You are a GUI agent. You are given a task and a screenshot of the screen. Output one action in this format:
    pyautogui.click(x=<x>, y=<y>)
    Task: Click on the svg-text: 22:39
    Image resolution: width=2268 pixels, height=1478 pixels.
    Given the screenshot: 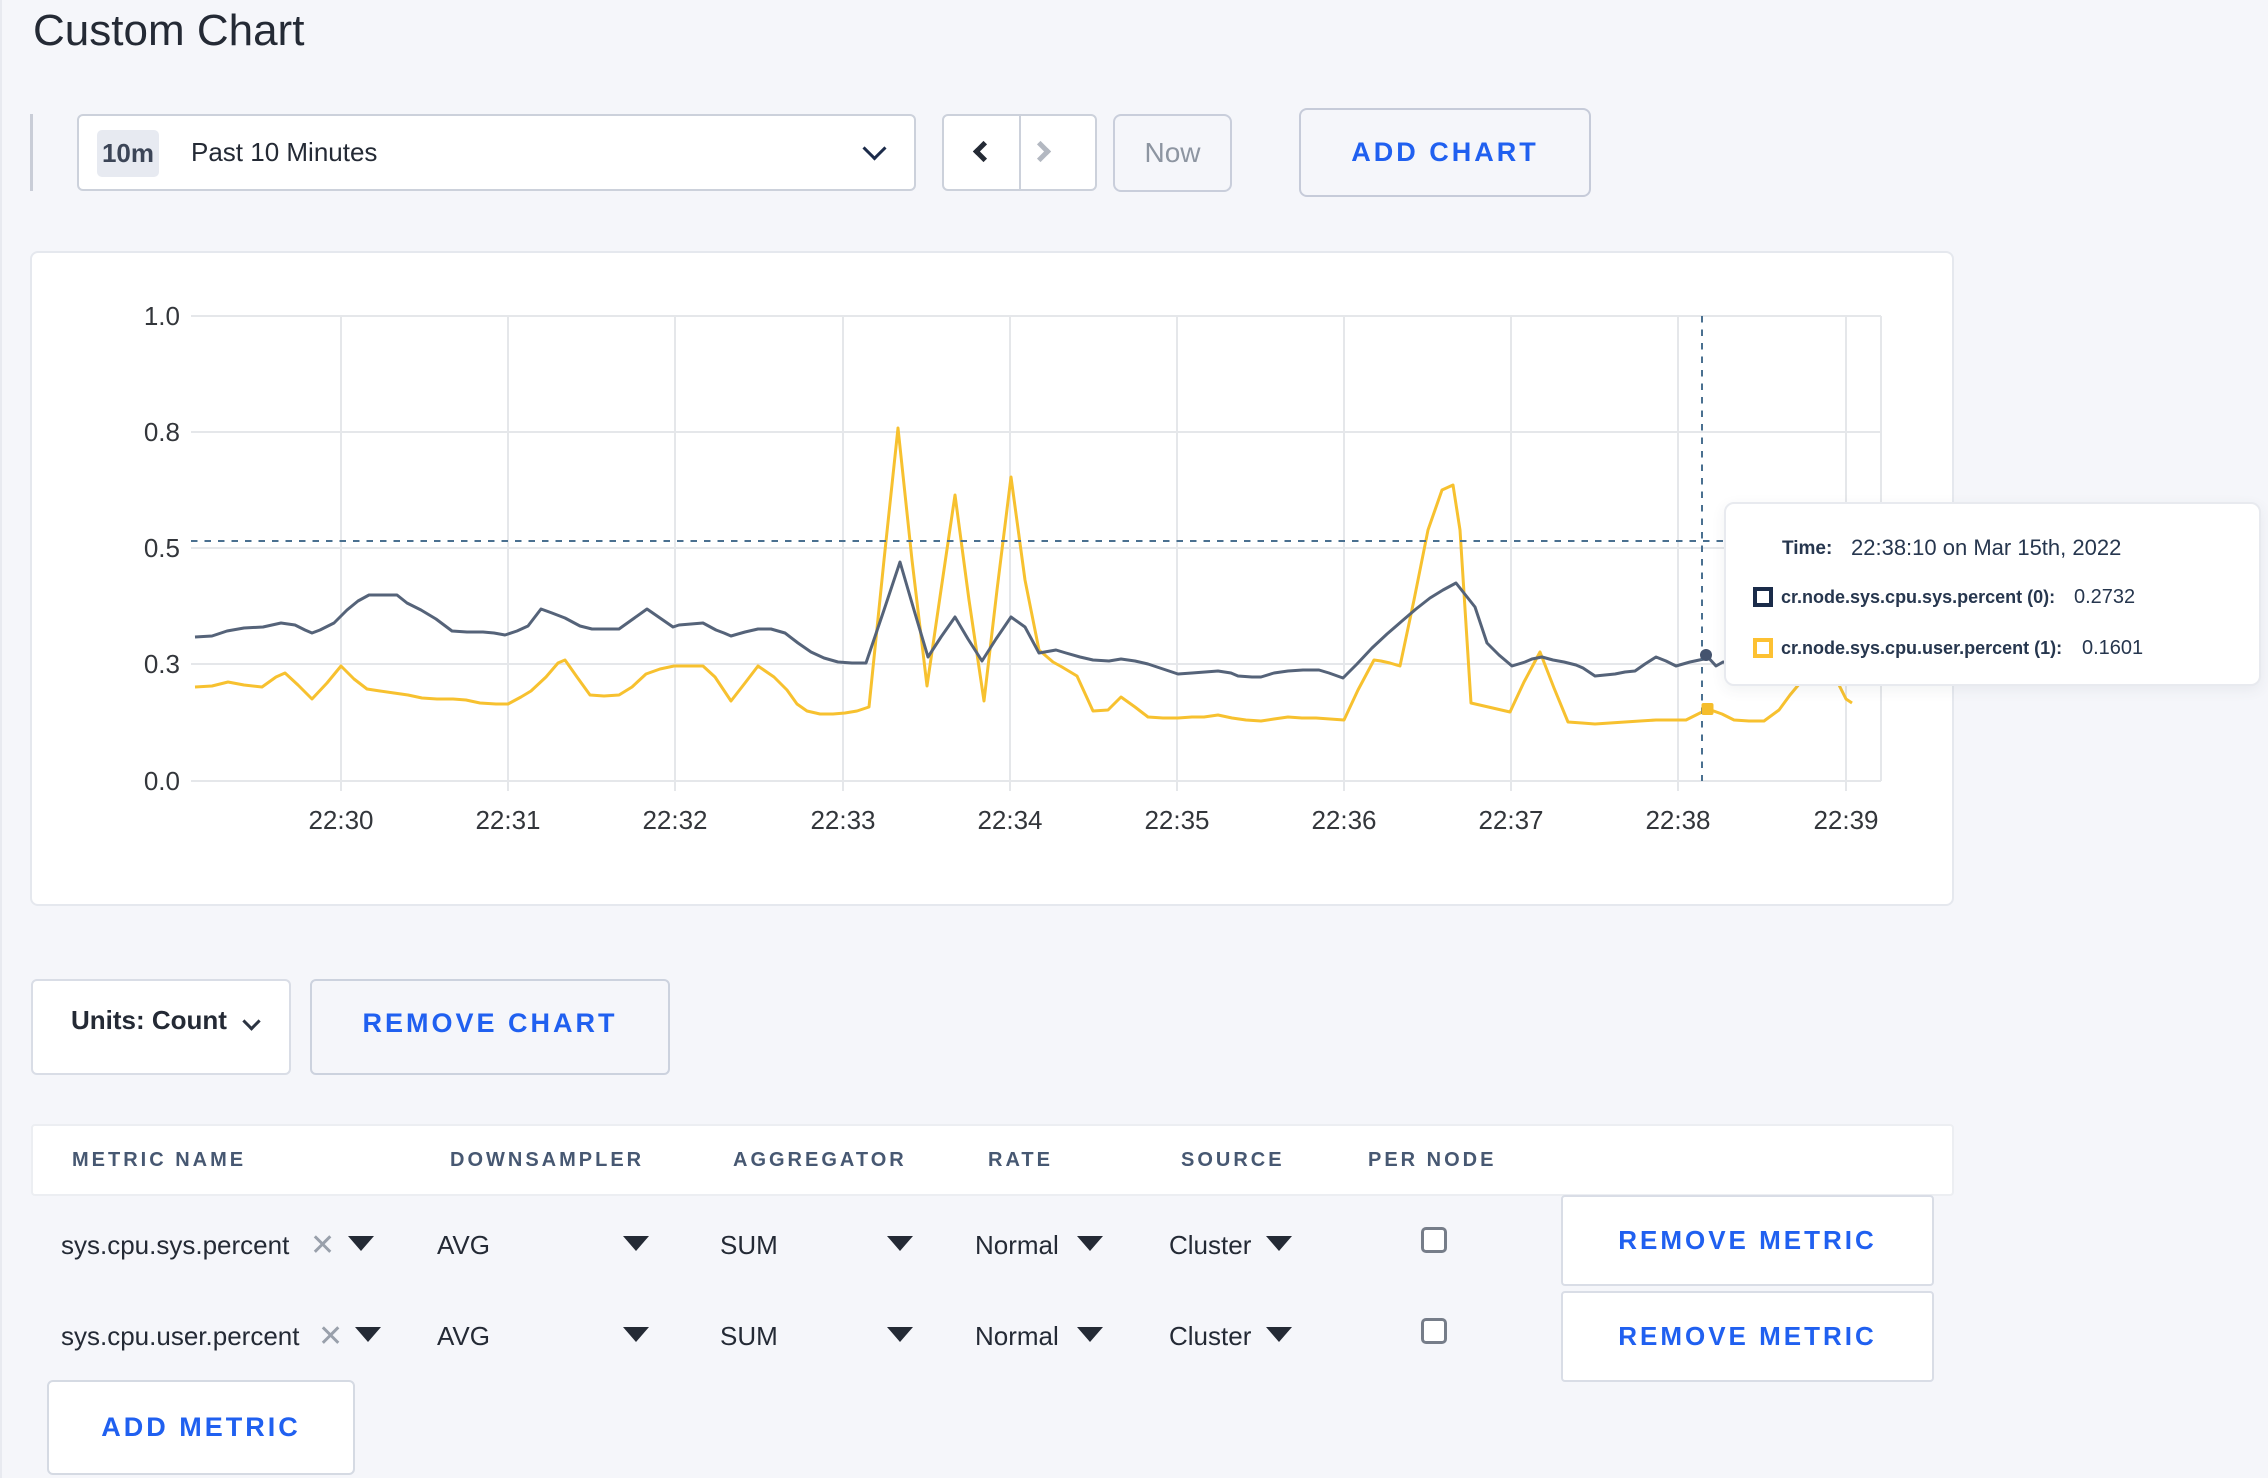 What is the action you would take?
    pyautogui.click(x=1845, y=820)
    